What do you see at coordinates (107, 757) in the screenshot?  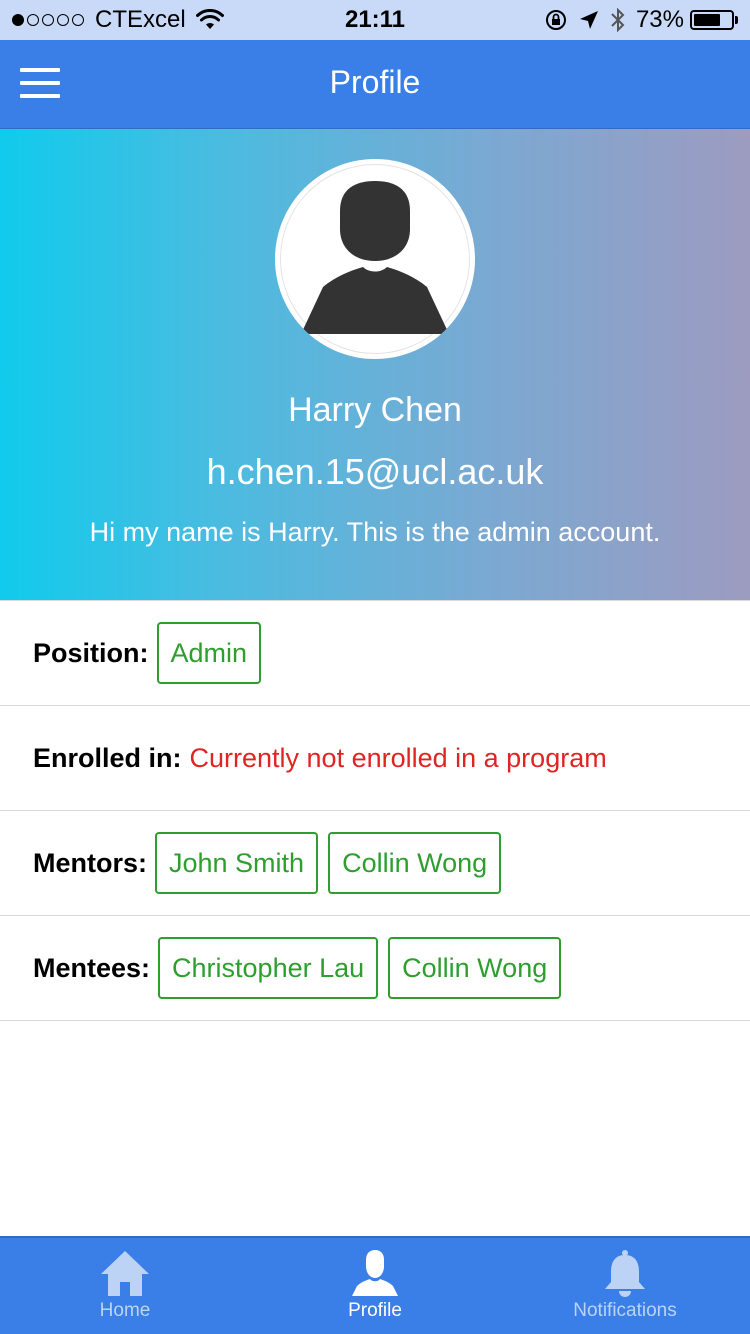 I see `enrolled-label: Enrolled in:` at bounding box center [107, 757].